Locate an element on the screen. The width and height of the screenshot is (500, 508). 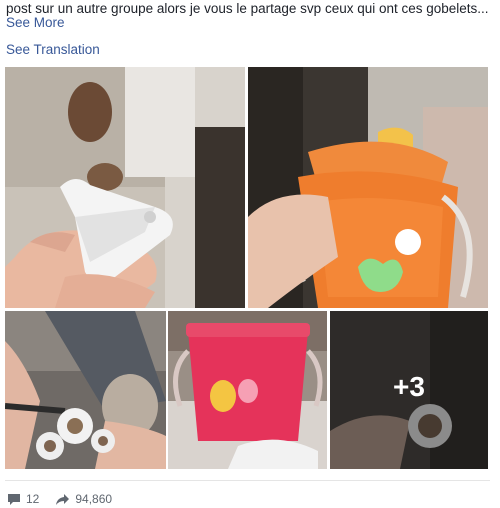
shares-stat: 94,860 is located at coordinates (83, 499).